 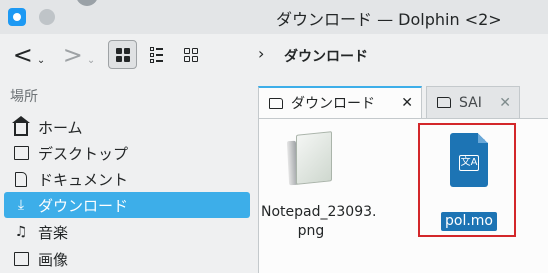 What do you see at coordinates (53, 232) in the screenshot?
I see `sidebar-item-label: 音楽` at bounding box center [53, 232].